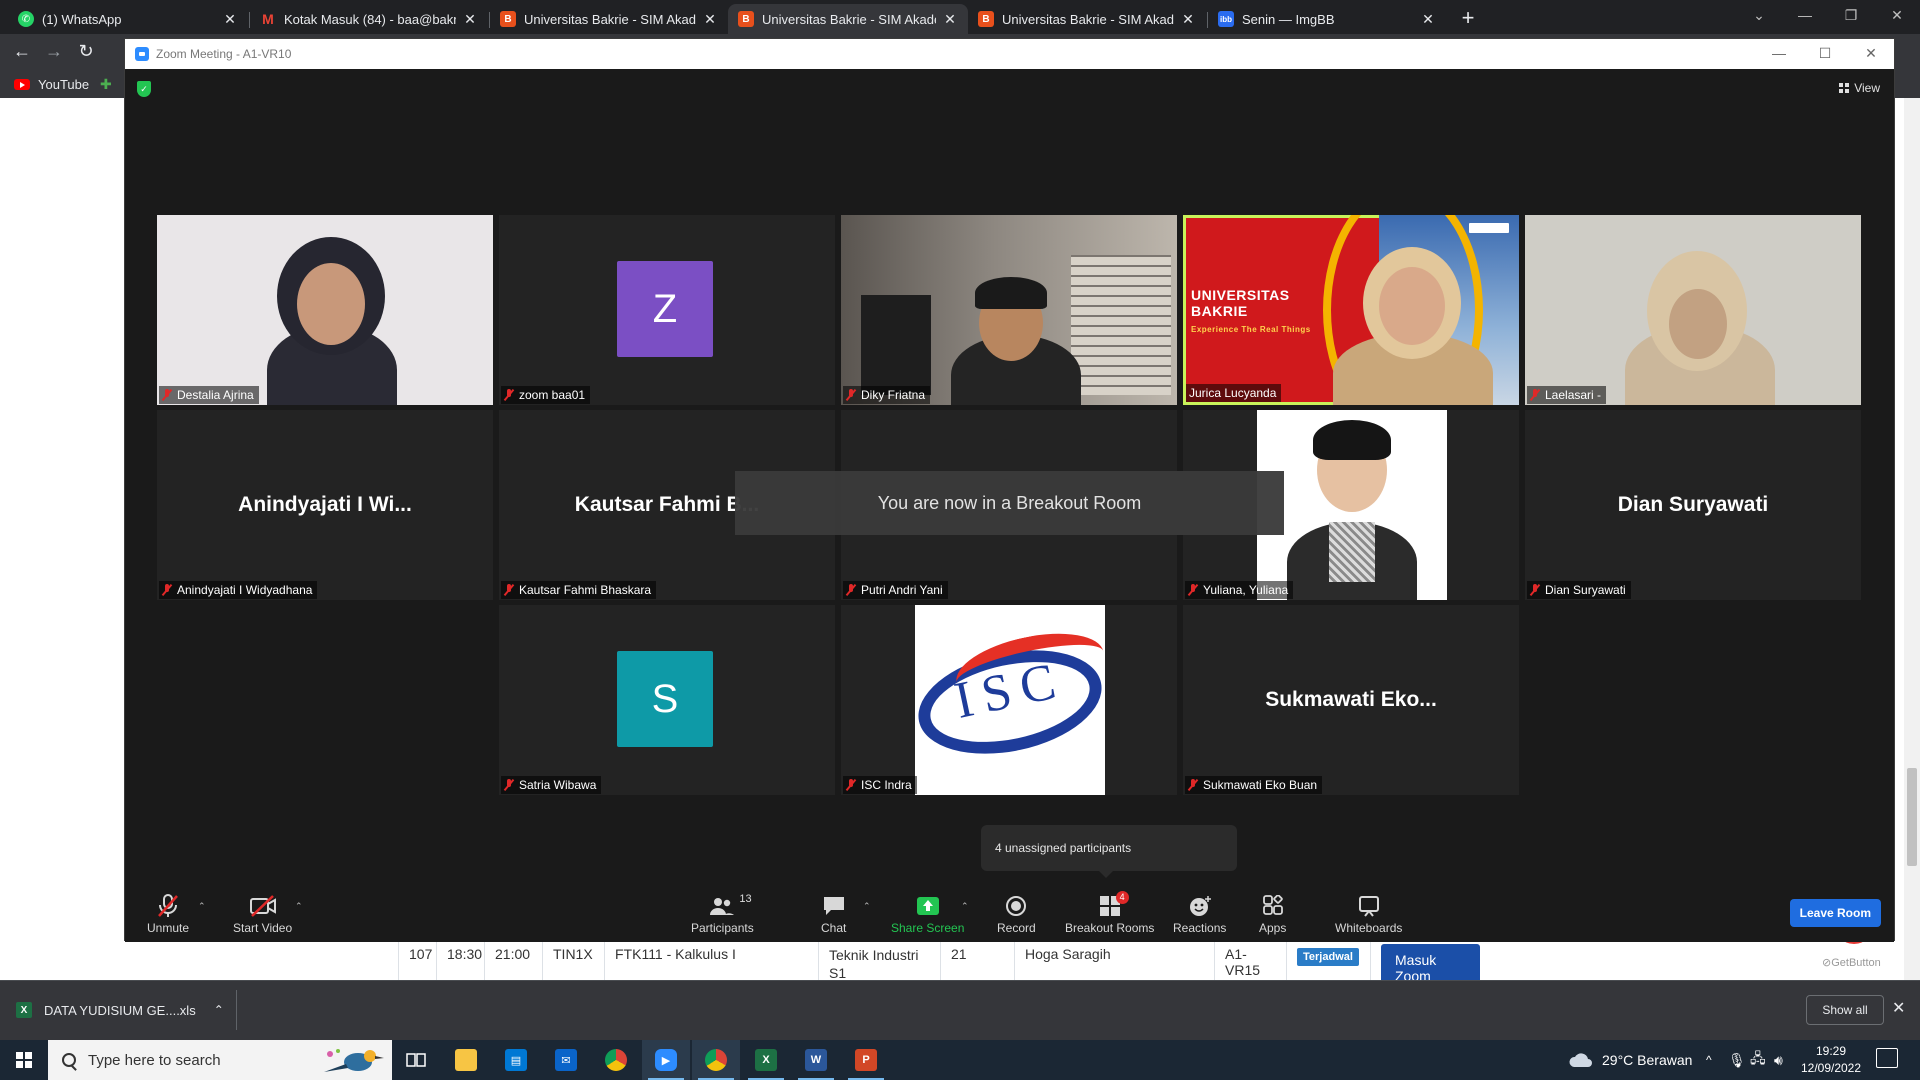  Describe the element at coordinates (1871, 54) in the screenshot. I see `zoom-close-icon: ✕` at that location.